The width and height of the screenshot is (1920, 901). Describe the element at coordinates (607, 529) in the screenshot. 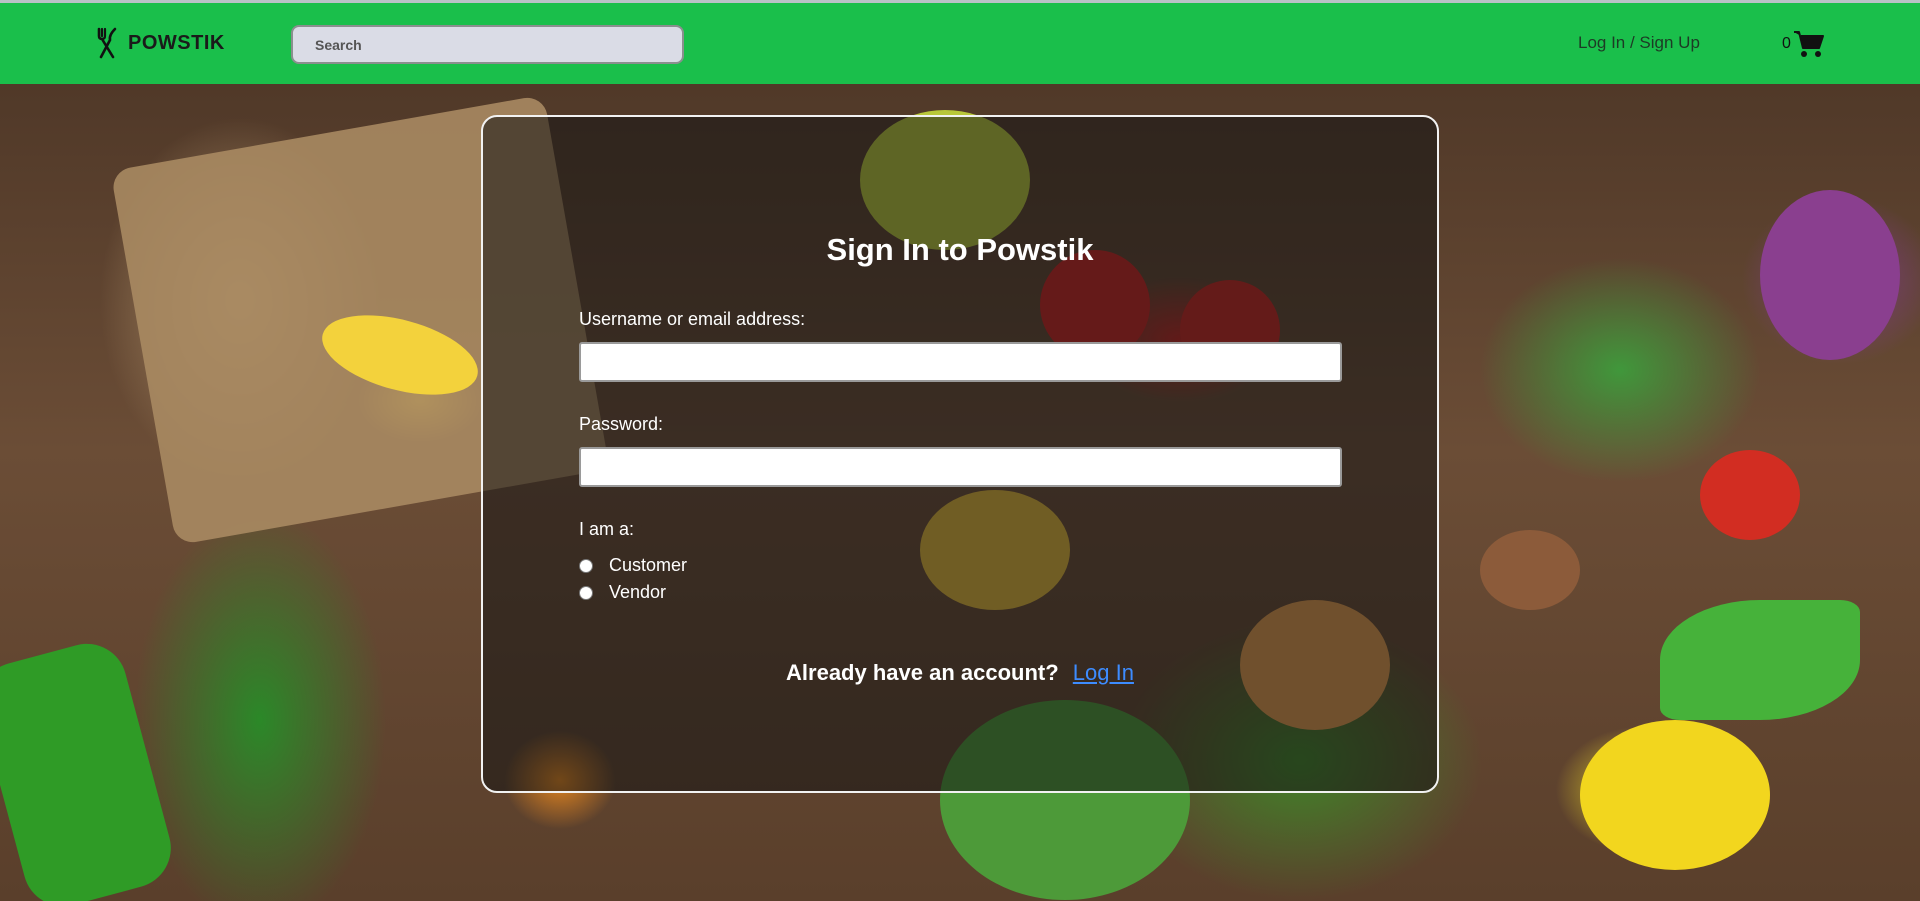

I see `role-label: I am a:` at that location.